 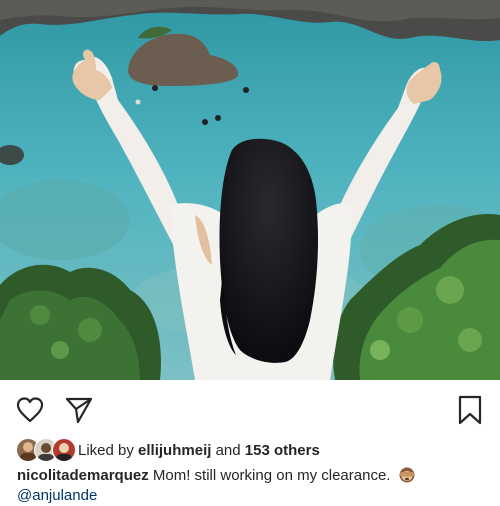 What do you see at coordinates (106, 450) in the screenshot?
I see `liked-by-prefix: Liked by` at bounding box center [106, 450].